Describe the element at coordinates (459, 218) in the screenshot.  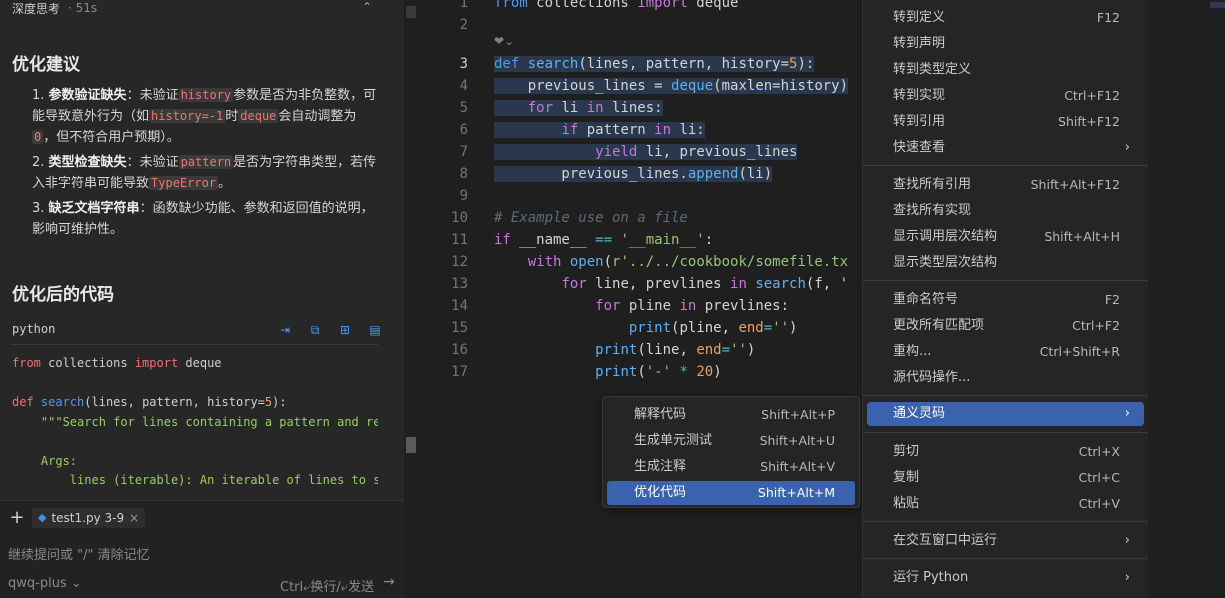
I see `line-number: 10` at that location.